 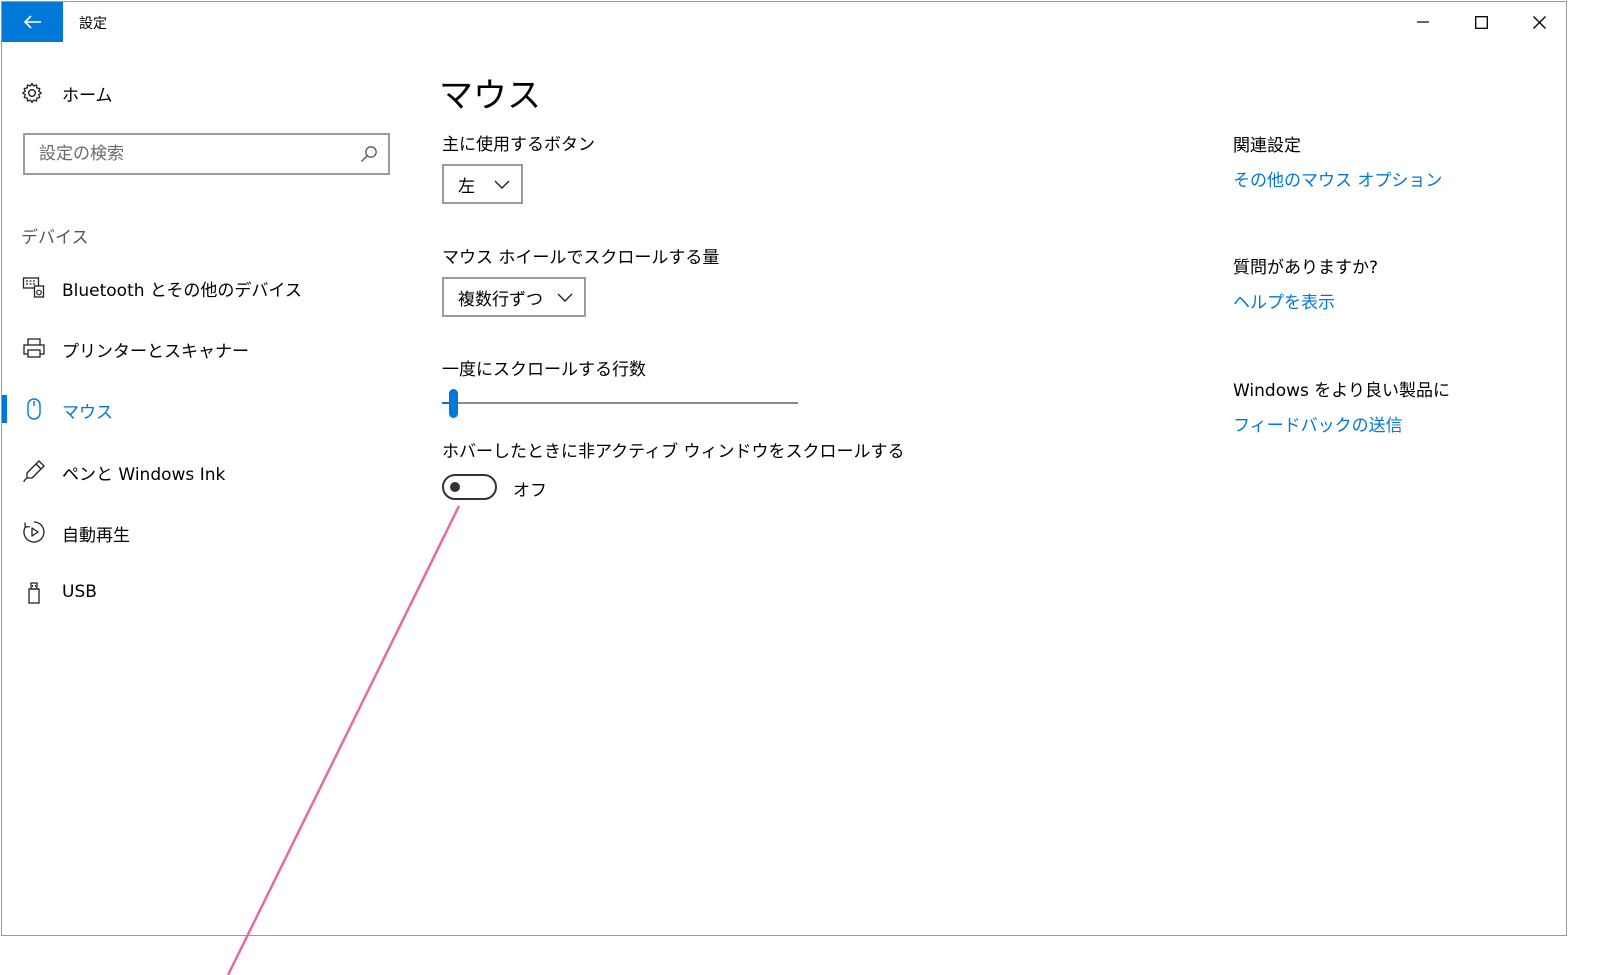 I want to click on mouse-icon, so click(x=34, y=409).